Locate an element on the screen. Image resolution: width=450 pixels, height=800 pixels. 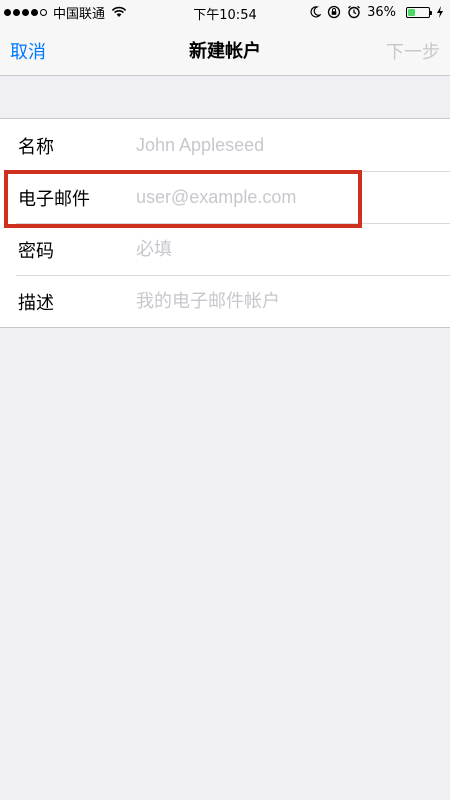
page-title: 新建帐户 is located at coordinates (225, 51).